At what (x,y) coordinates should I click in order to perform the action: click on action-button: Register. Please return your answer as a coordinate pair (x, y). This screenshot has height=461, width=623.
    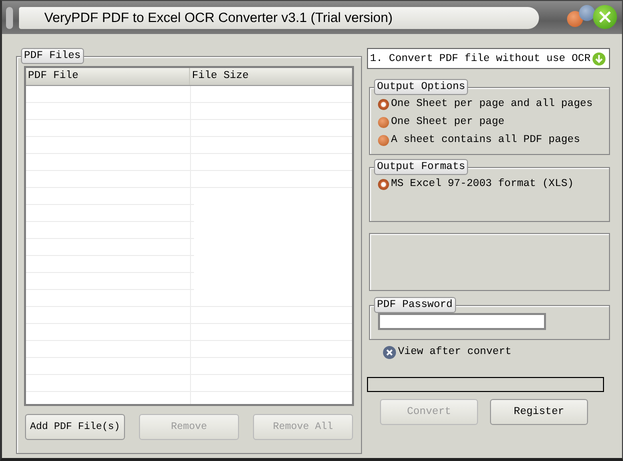
    Looking at the image, I should click on (539, 412).